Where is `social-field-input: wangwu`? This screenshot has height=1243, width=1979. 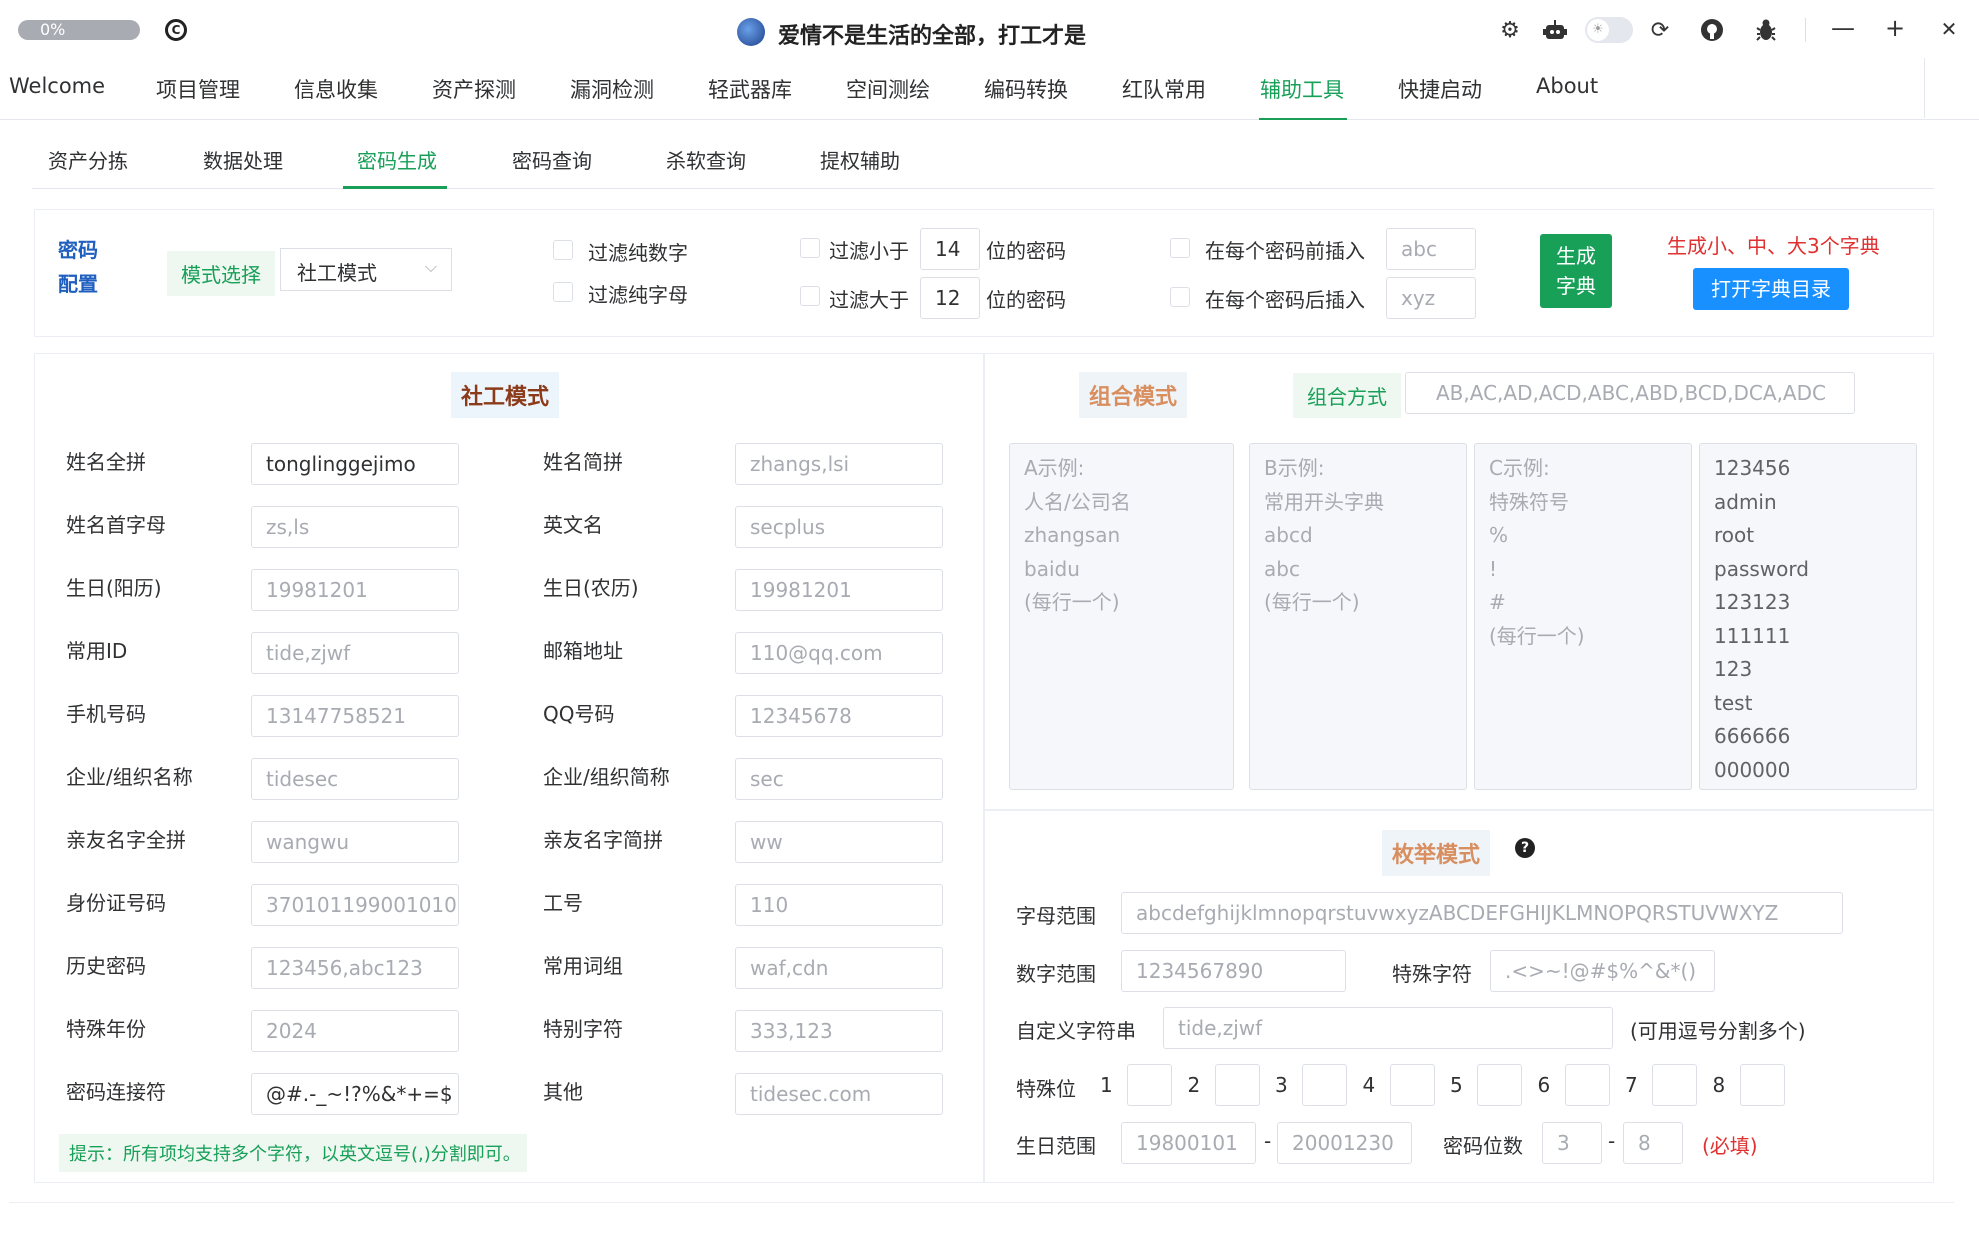 social-field-input: wangwu is located at coordinates (355, 842).